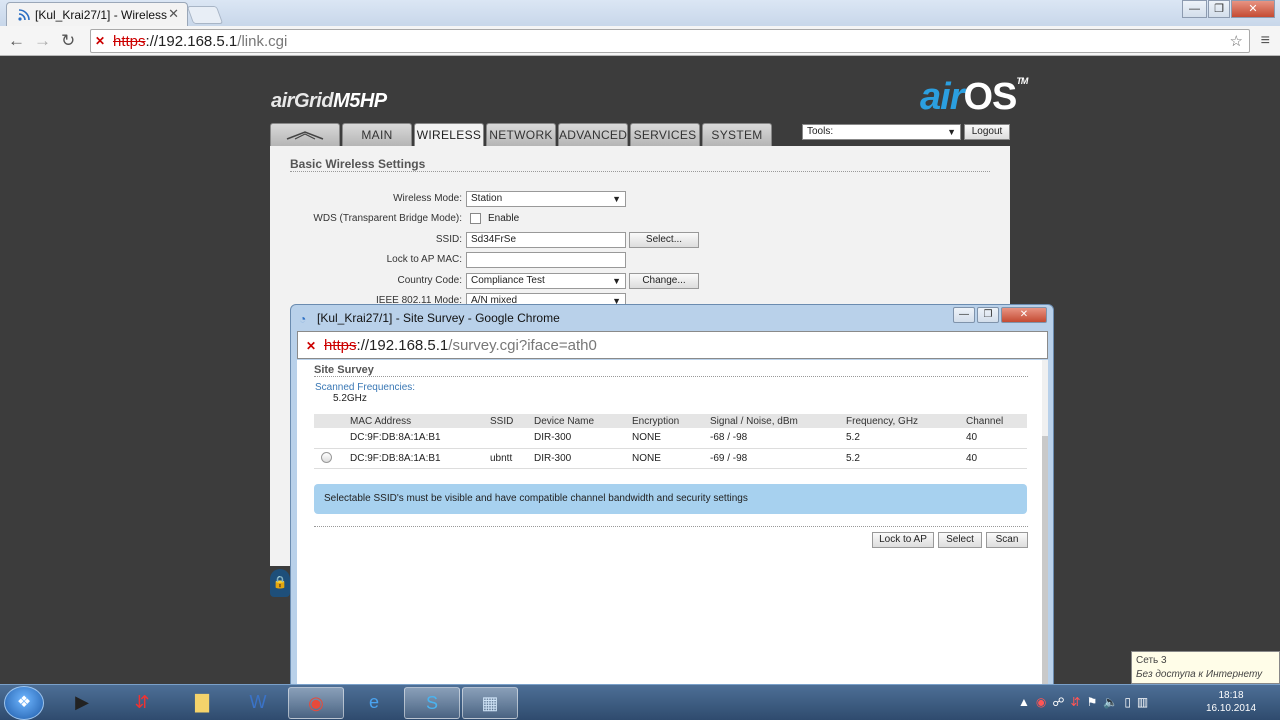  What do you see at coordinates (427, 198) in the screenshot?
I see `wireless-mode-label: Wireless Mode:` at bounding box center [427, 198].